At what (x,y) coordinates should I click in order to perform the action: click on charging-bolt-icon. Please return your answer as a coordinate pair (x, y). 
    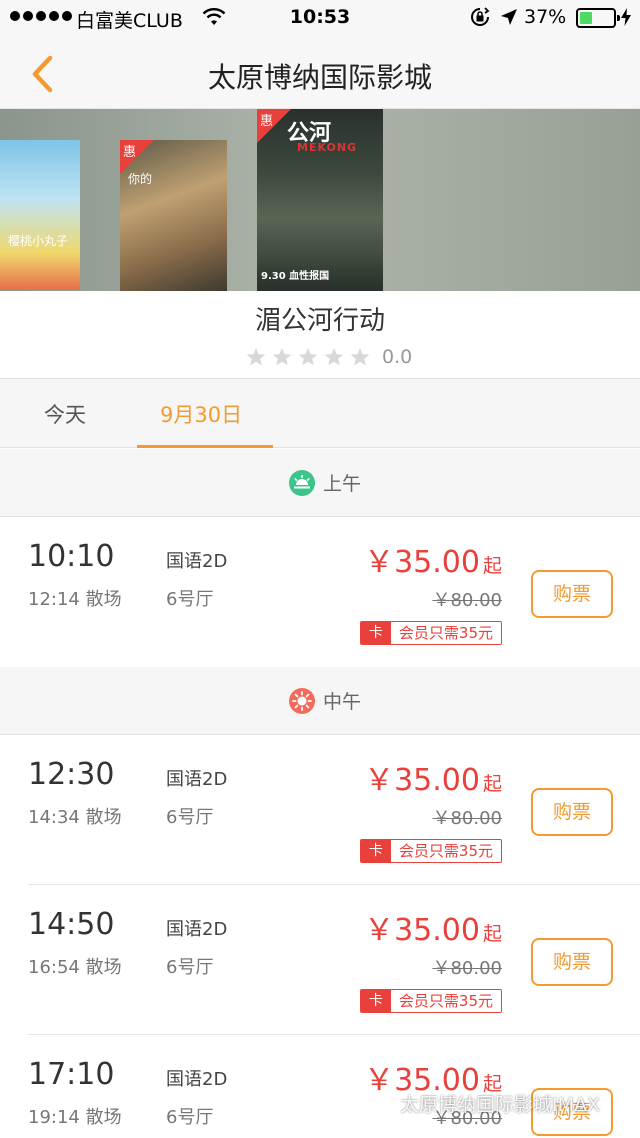
    Looking at the image, I should click on (626, 17).